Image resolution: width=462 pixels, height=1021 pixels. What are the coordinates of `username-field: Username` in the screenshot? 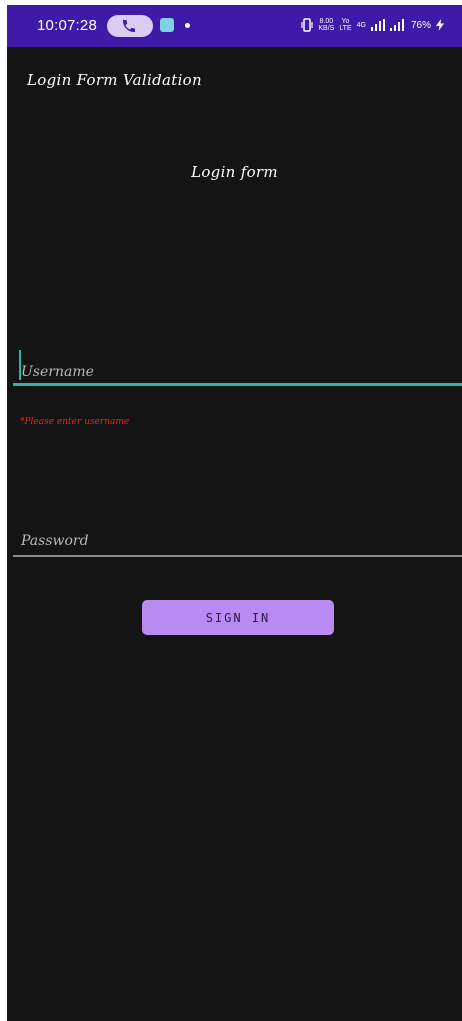 It's located at (237, 368).